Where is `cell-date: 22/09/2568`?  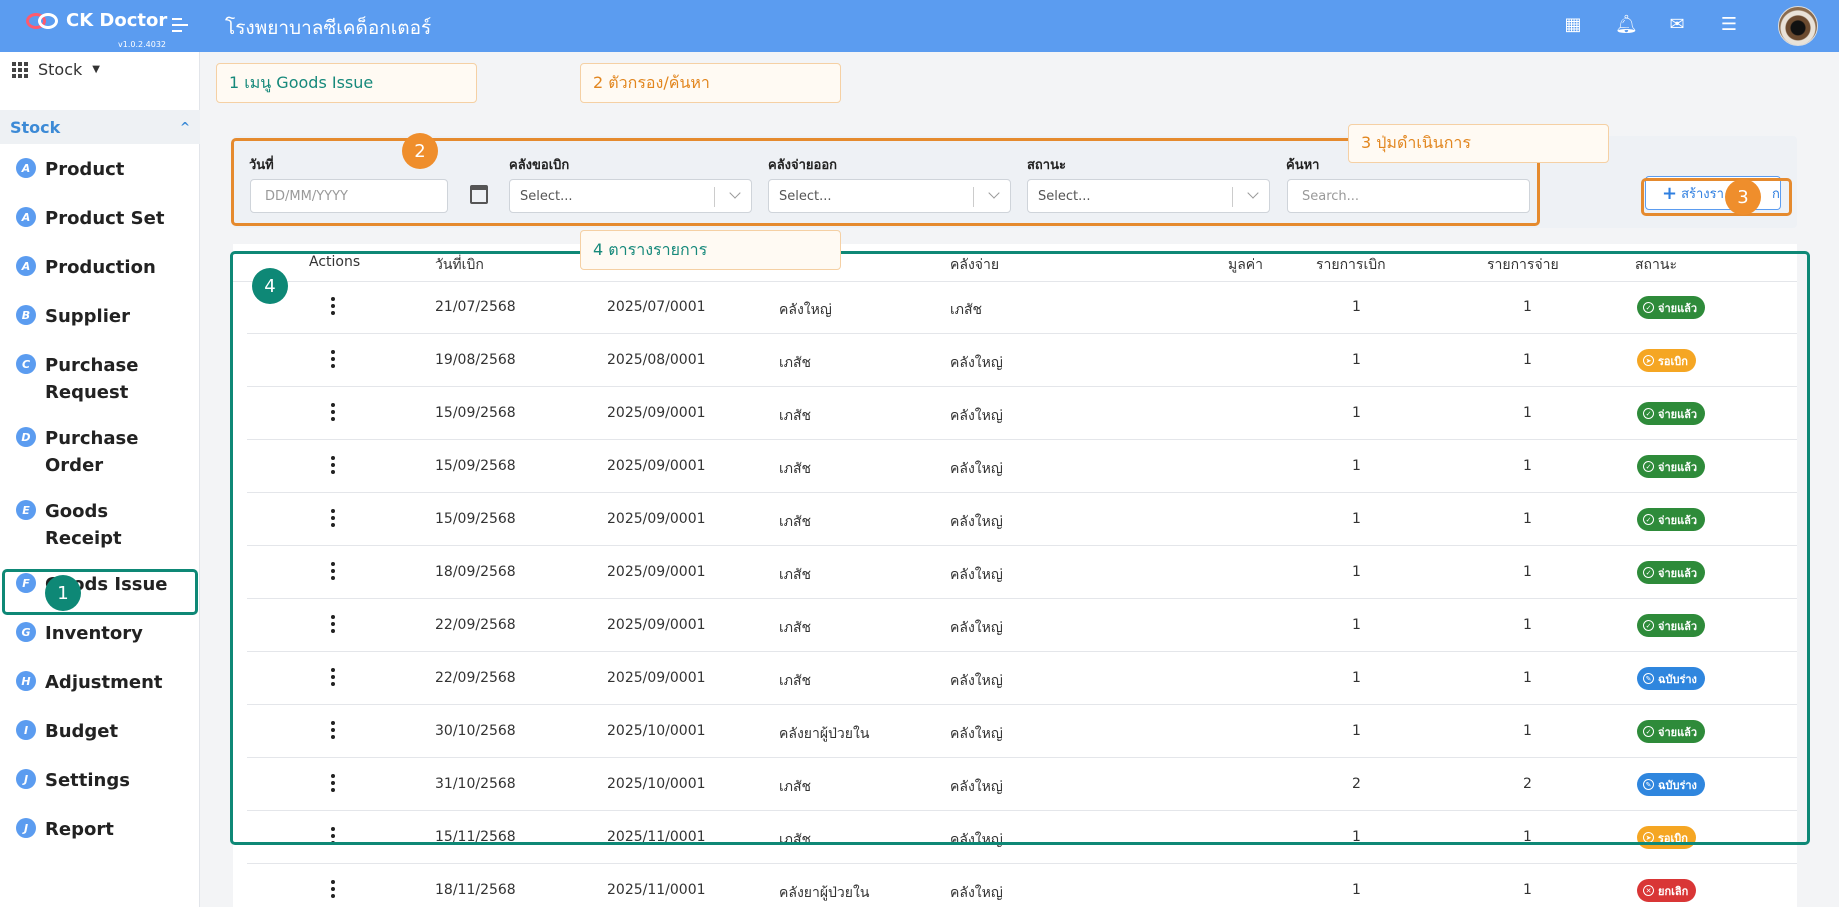 cell-date: 22/09/2568 is located at coordinates (475, 678).